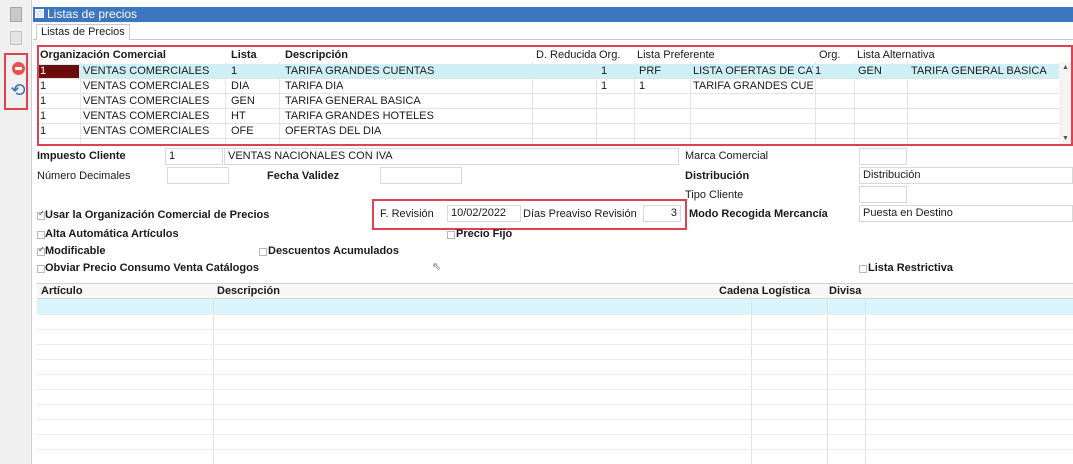 The width and height of the screenshot is (1073, 464). Describe the element at coordinates (910, 268) in the screenshot. I see `lista-restrictiva-label: Lista Restrictiva` at that location.